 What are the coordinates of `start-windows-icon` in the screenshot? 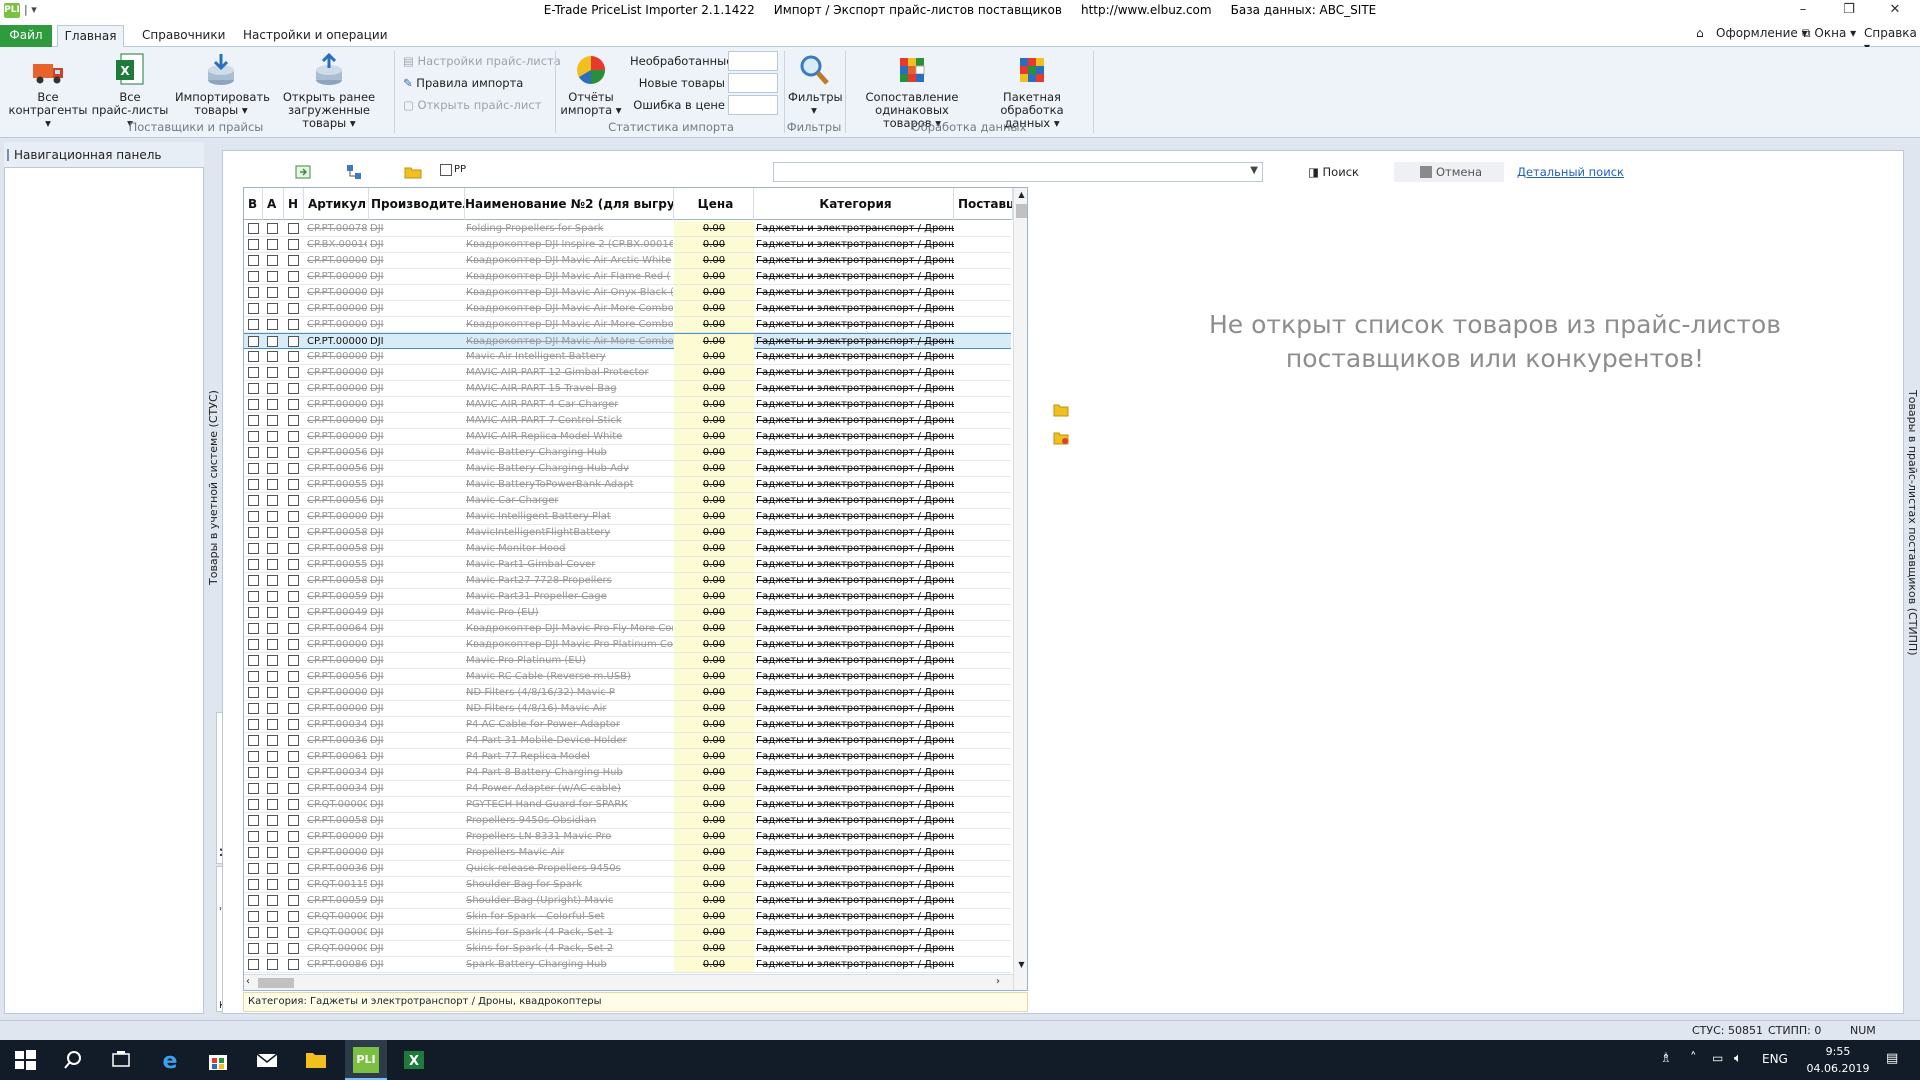 It's located at (25, 1060).